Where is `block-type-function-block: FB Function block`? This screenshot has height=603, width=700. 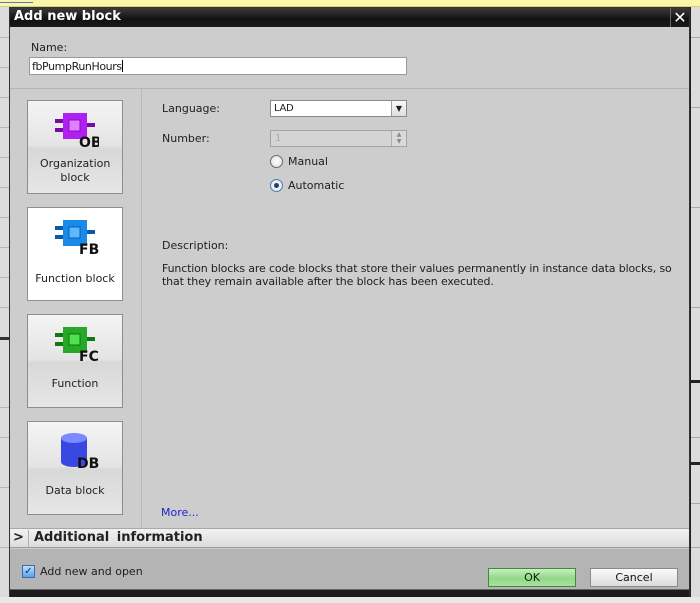 block-type-function-block: FB Function block is located at coordinates (75, 254).